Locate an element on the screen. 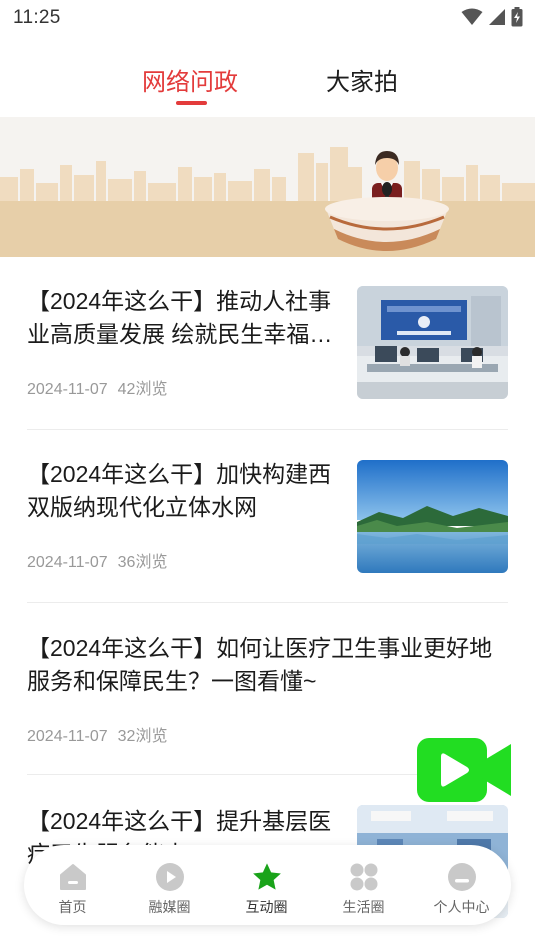 The height and width of the screenshot is (951, 535). news-item: 【2024年这么干】加快构建西双版纳现代化立体水网 2024-11-07 36浏览 is located at coordinates (267, 518).